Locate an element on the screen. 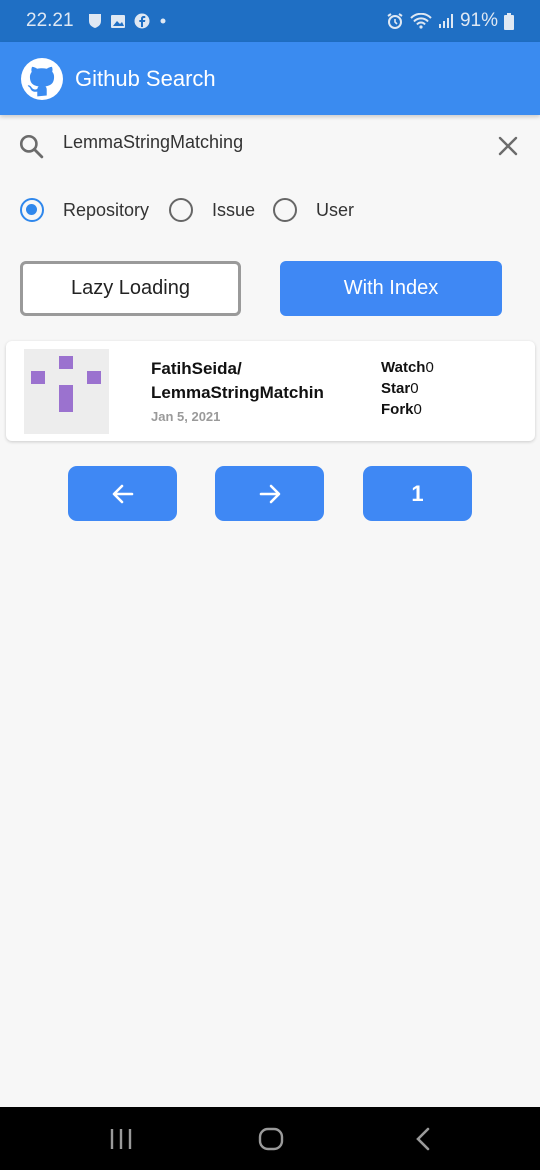  radio-user is located at coordinates (285, 210).